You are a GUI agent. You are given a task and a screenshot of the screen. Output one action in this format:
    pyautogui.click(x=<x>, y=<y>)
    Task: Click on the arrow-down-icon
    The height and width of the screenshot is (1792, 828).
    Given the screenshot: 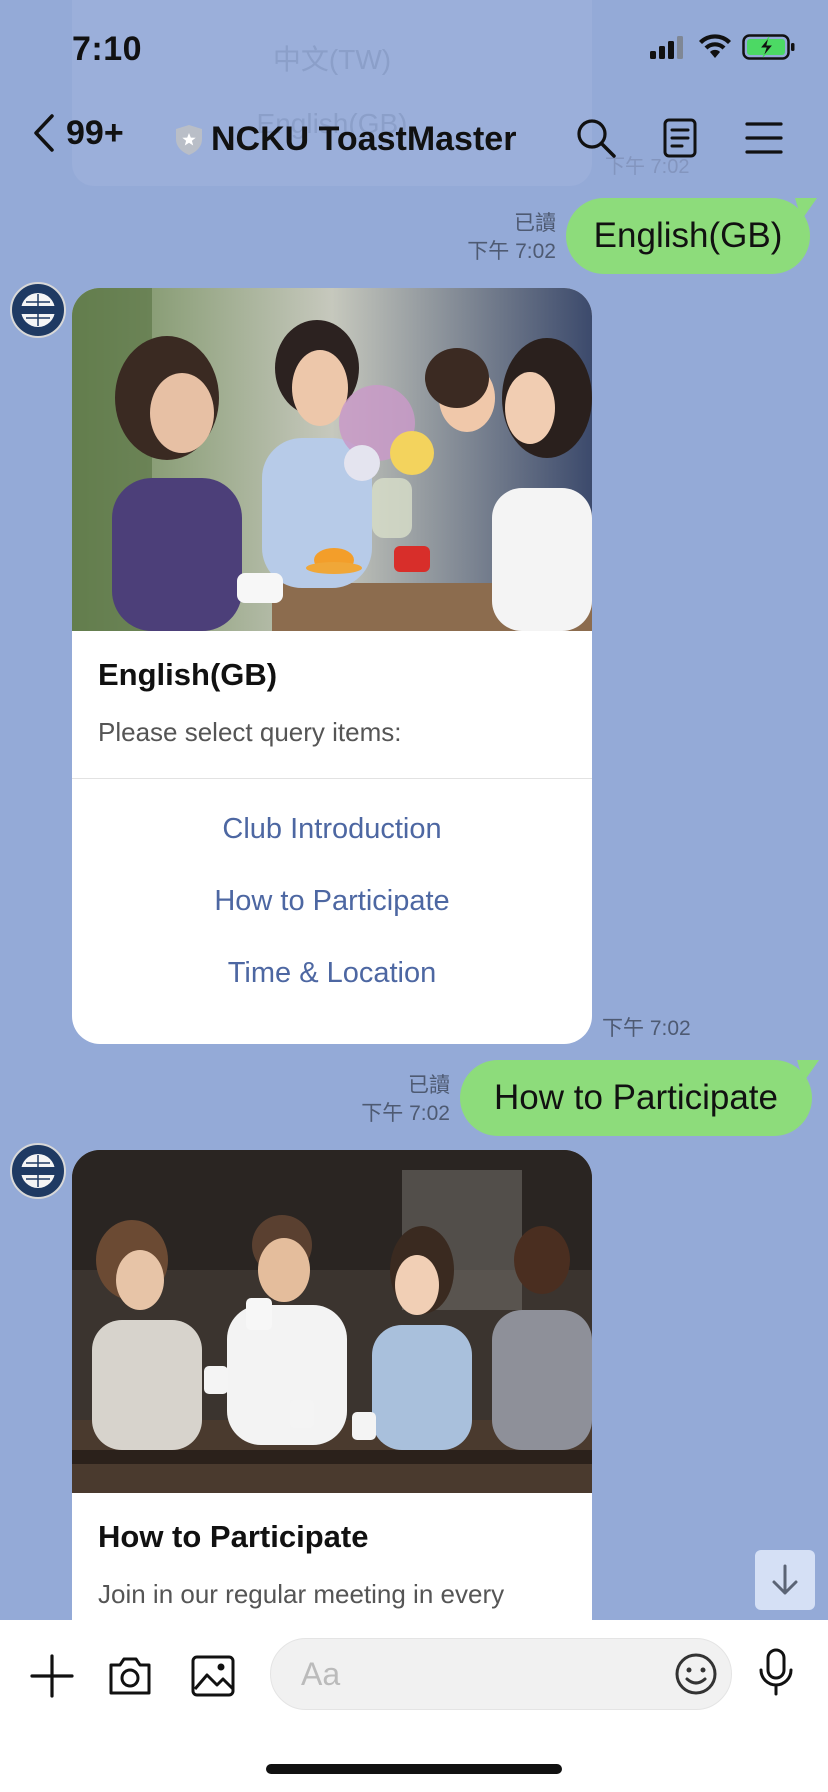 What is the action you would take?
    pyautogui.click(x=785, y=1579)
    